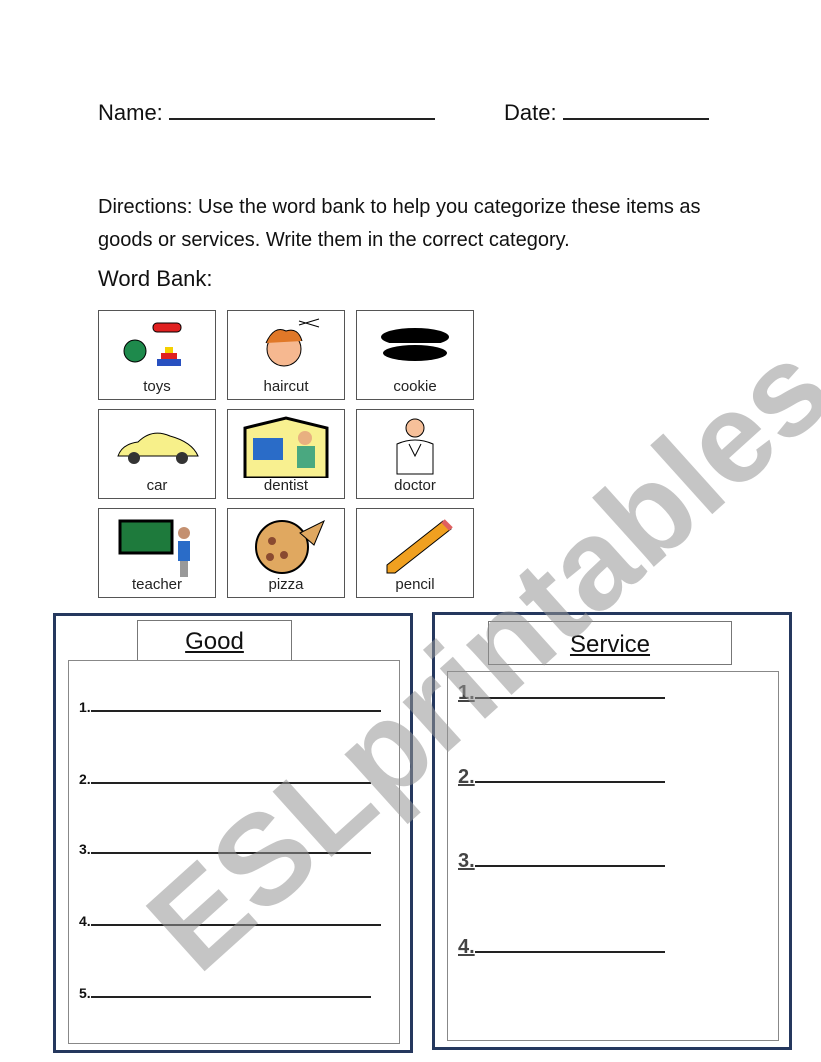 The width and height of the screenshot is (821, 1062). I want to click on good-list-box: 1. 2. 3. 4. 5., so click(234, 852).